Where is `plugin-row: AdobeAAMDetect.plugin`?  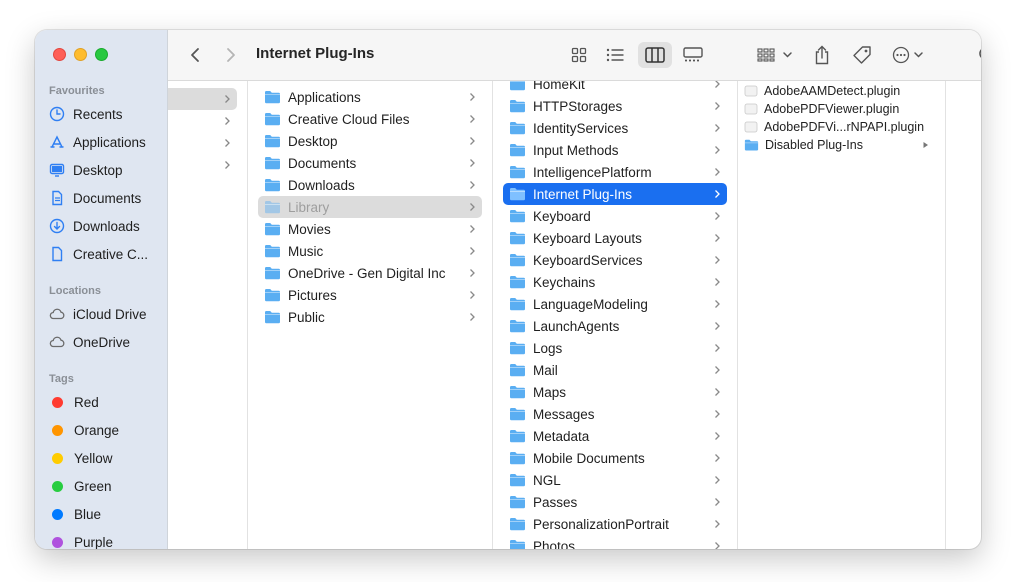
plugin-row: AdobeAAMDetect.plugin is located at coordinates (836, 91).